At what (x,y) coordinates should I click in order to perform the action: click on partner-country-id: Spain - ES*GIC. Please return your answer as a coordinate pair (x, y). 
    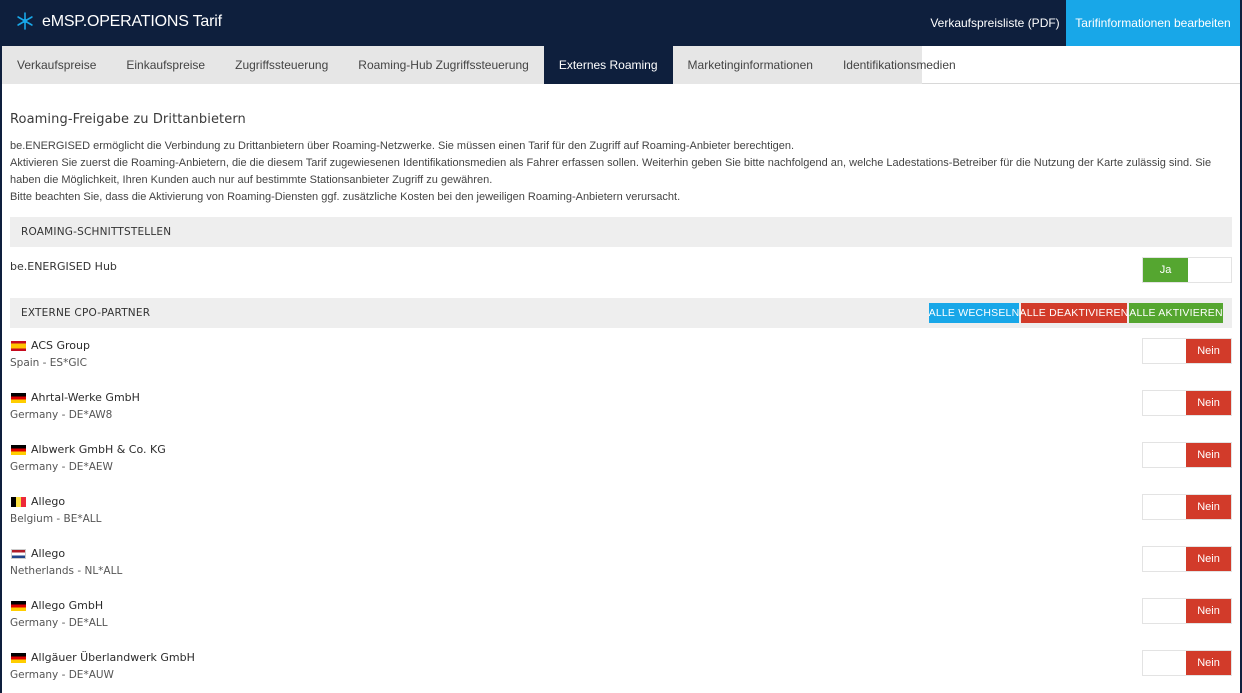
    Looking at the image, I should click on (48, 363).